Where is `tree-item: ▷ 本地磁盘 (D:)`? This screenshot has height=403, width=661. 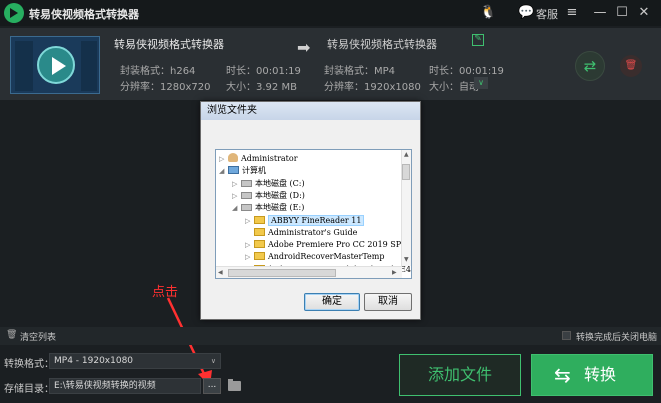 tree-item: ▷ 本地磁盘 (D:) is located at coordinates (268, 196).